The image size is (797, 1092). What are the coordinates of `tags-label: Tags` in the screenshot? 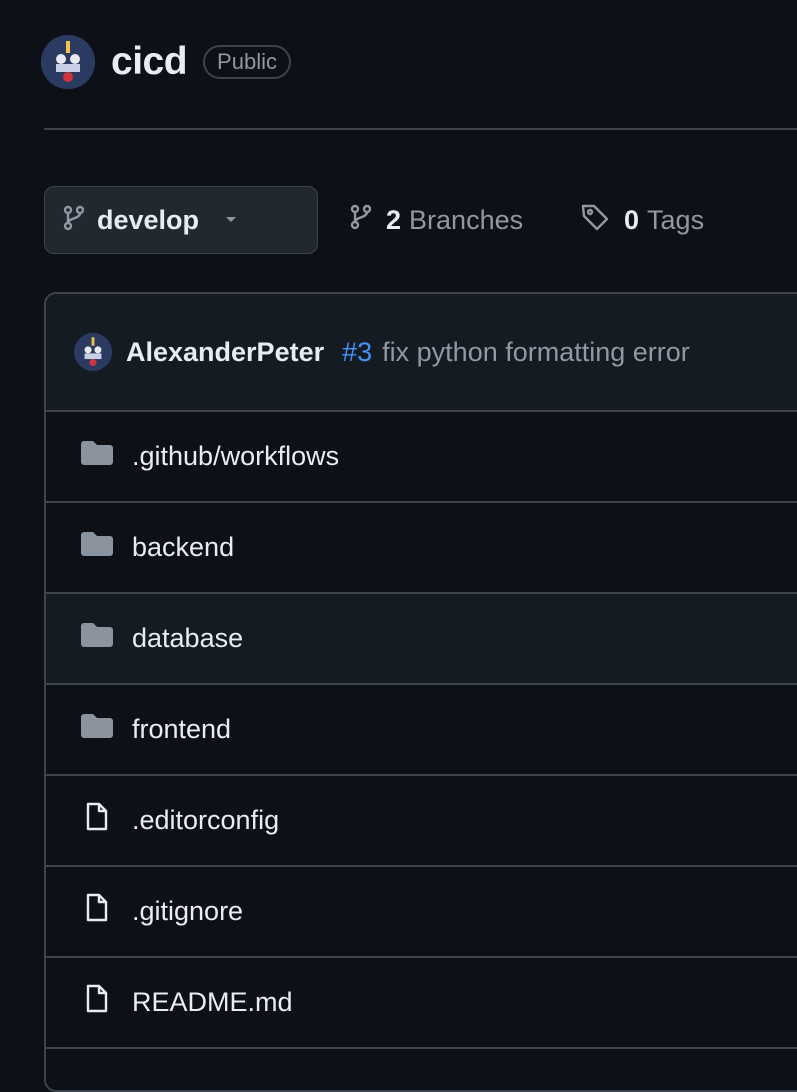 It's located at (676, 219).